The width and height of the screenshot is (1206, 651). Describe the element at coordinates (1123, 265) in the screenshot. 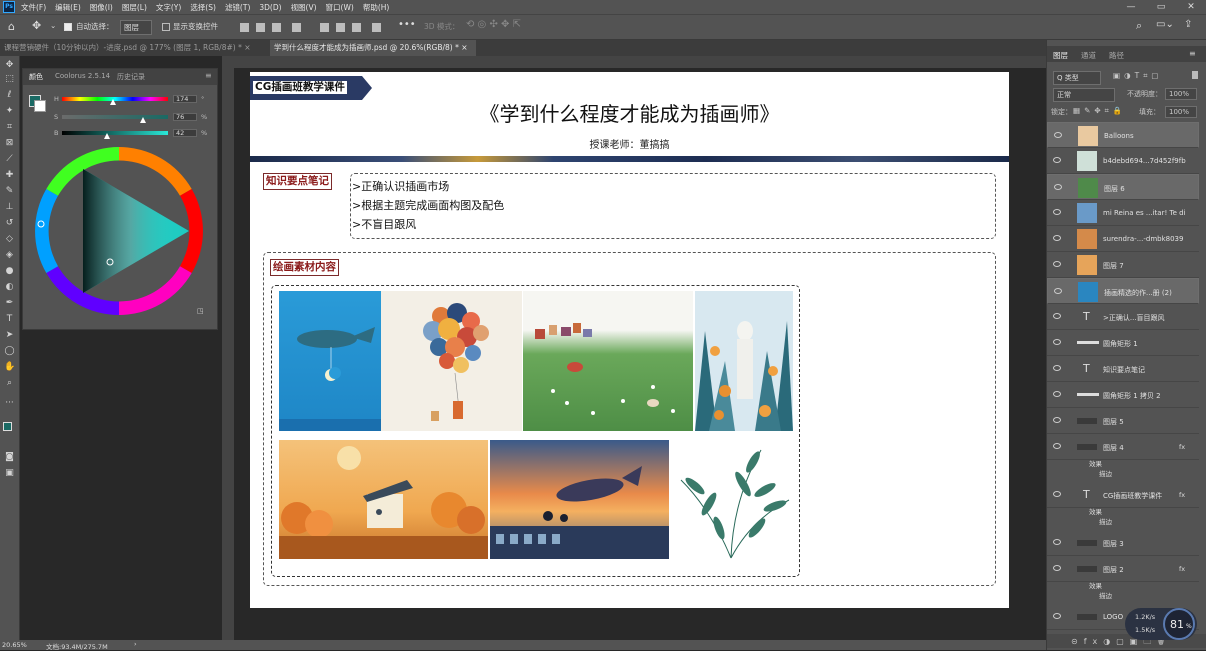

I see `layer-row: 图层 7` at that location.